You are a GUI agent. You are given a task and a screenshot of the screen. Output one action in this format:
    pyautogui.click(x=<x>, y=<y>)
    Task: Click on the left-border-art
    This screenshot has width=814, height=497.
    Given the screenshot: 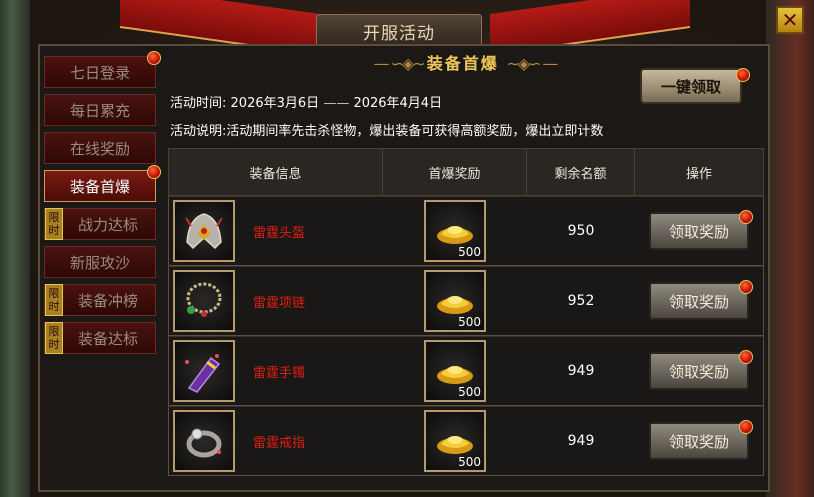 What is the action you would take?
    pyautogui.click(x=15, y=248)
    